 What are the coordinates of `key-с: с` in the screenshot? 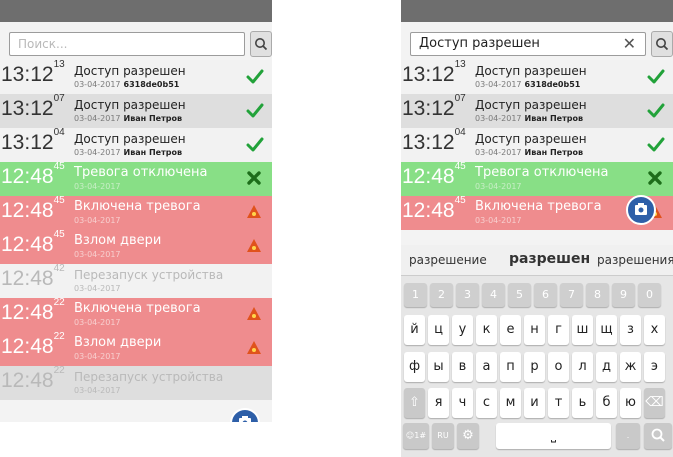 It's located at (486, 403).